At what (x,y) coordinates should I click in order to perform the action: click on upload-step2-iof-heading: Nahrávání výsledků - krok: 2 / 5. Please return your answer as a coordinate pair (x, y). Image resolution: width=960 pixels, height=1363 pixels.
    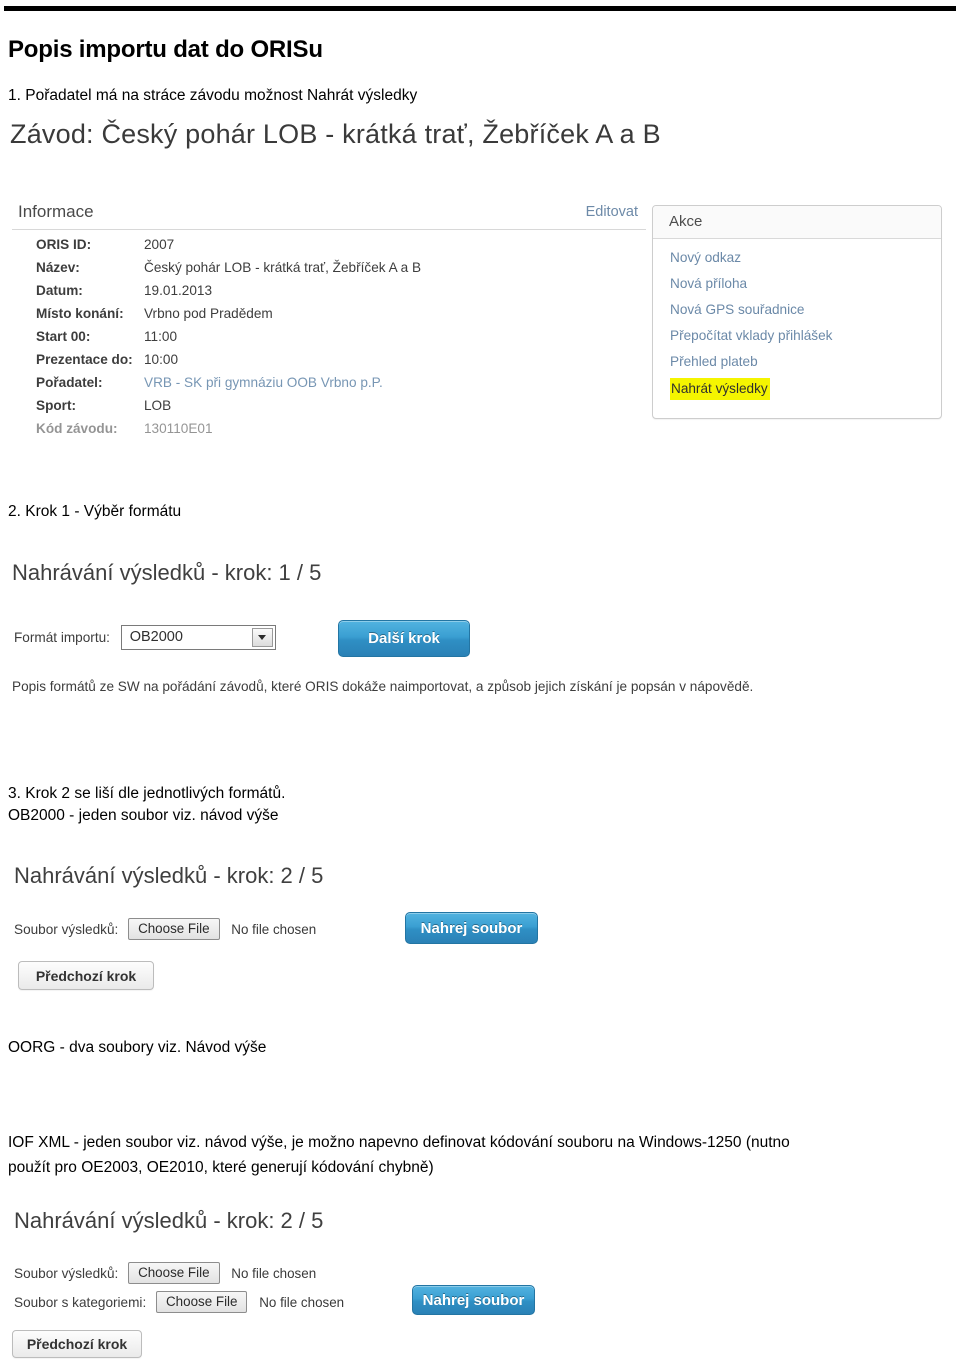
    Looking at the image, I should click on (169, 1220).